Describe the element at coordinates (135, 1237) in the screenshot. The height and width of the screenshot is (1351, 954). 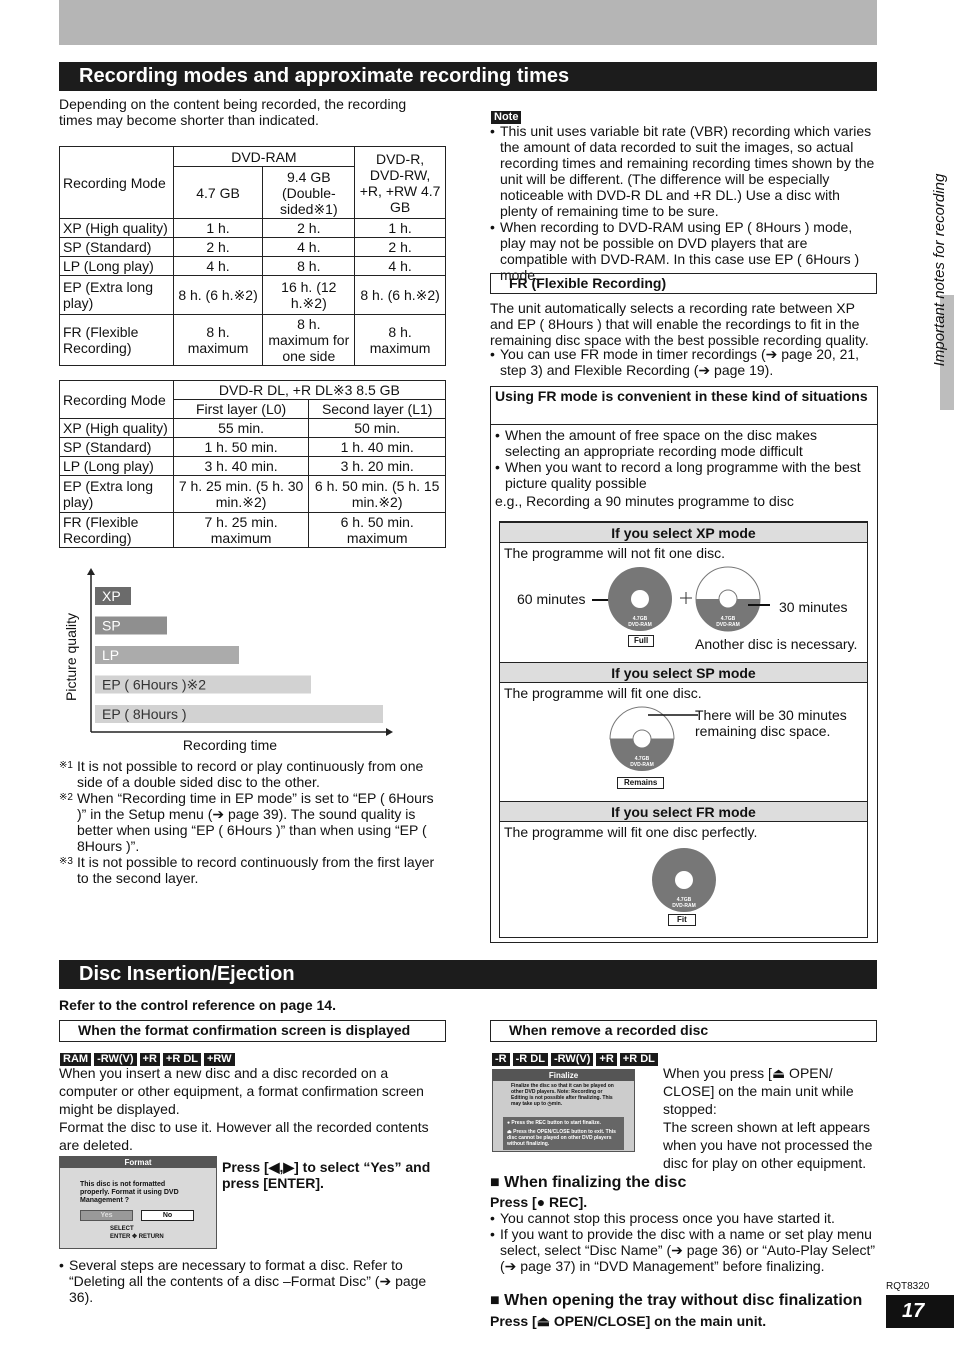
I see `dpad-icon: ✥` at that location.